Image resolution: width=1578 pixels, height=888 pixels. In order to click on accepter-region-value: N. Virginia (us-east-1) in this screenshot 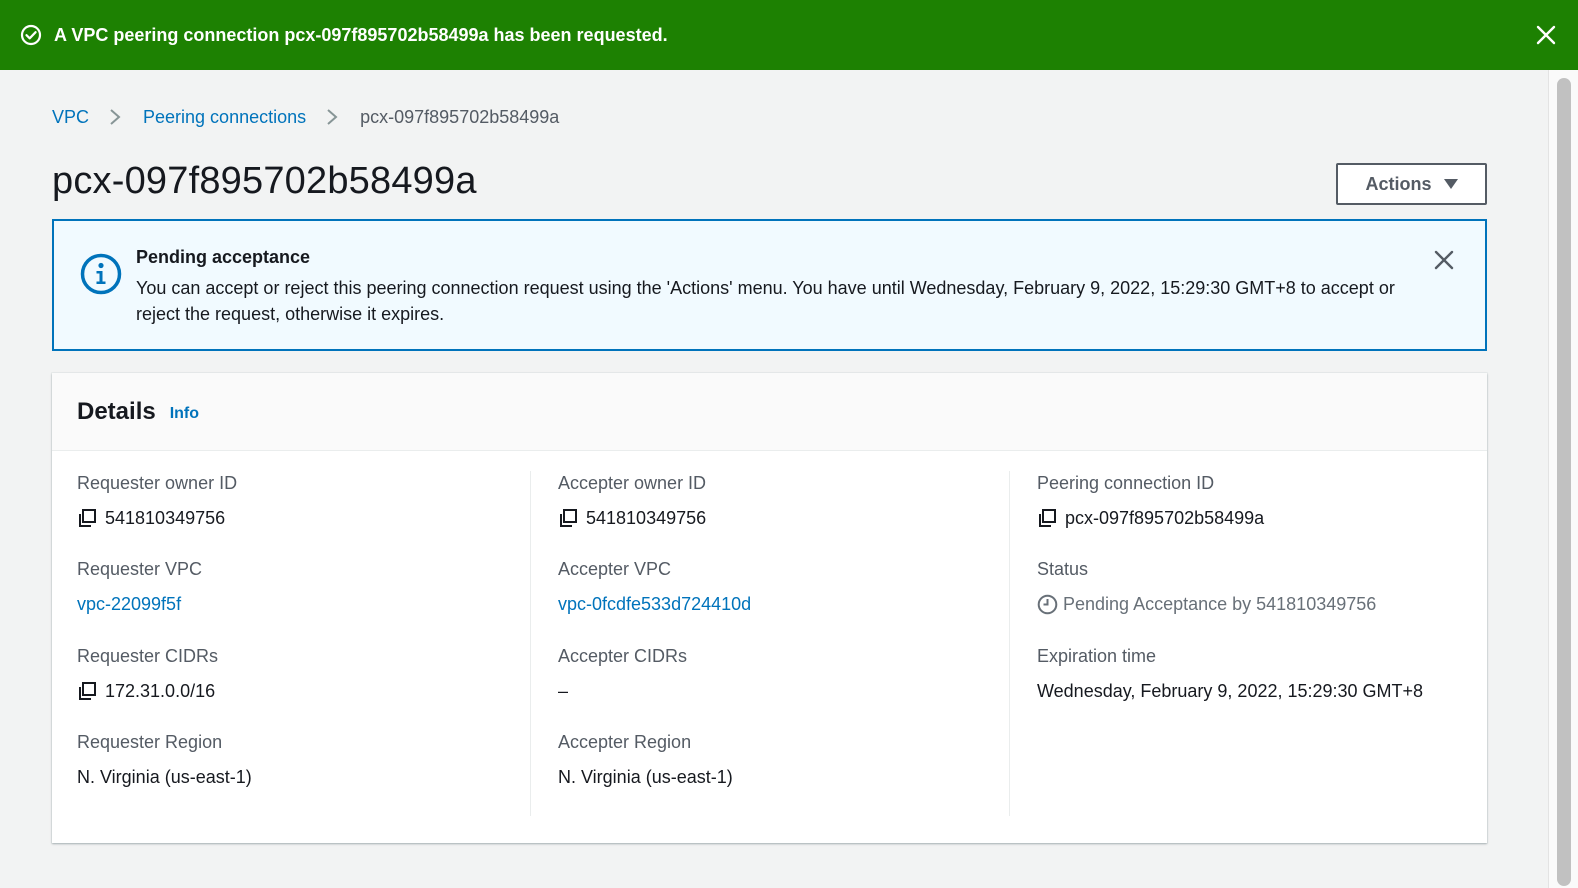, I will do `click(645, 777)`.